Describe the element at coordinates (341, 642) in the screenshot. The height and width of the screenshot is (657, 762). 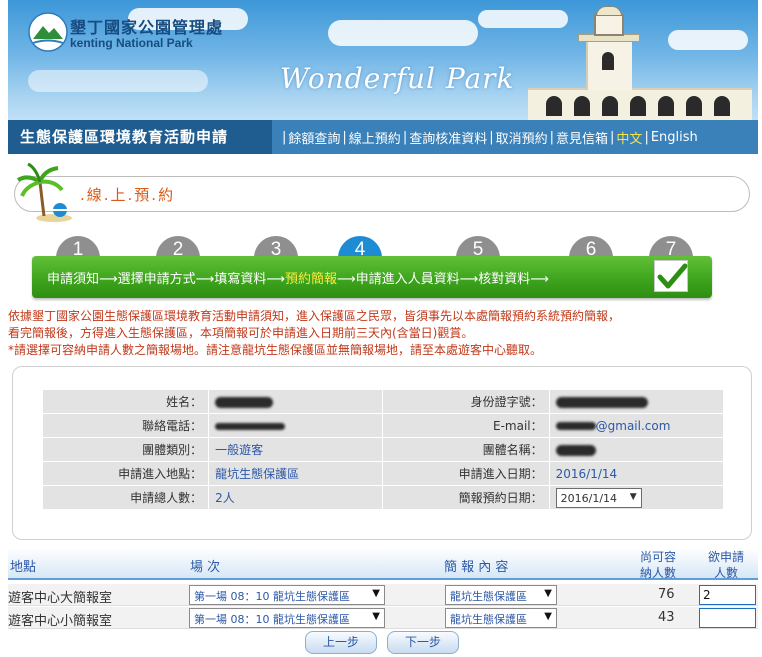
I see `prev-step-button: 上一步` at that location.